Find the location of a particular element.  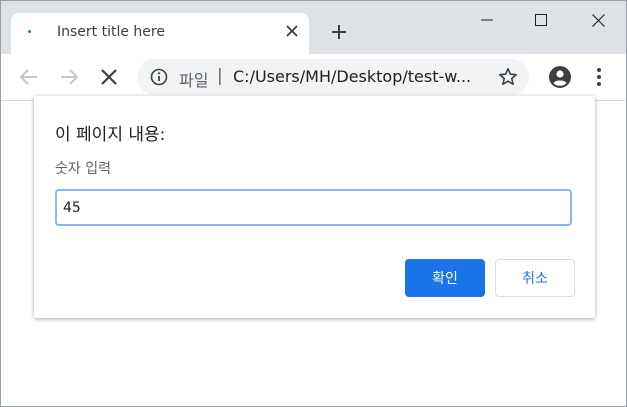

number-input is located at coordinates (313, 207).